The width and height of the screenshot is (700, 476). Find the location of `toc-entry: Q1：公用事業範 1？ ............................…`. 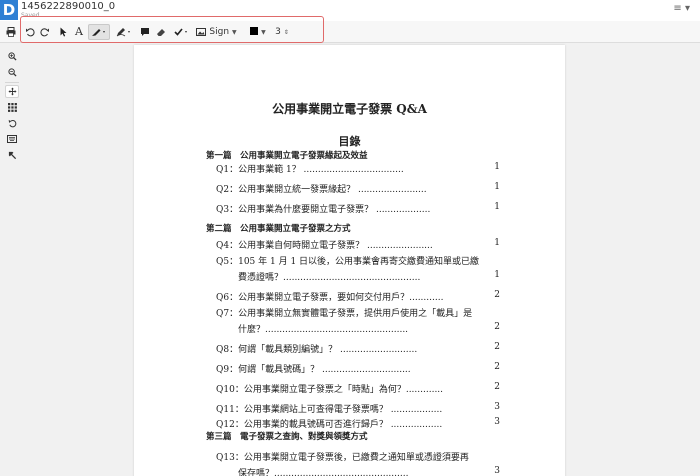

toc-entry: Q1：公用事業範 1？ ............................… is located at coordinates (310, 170).